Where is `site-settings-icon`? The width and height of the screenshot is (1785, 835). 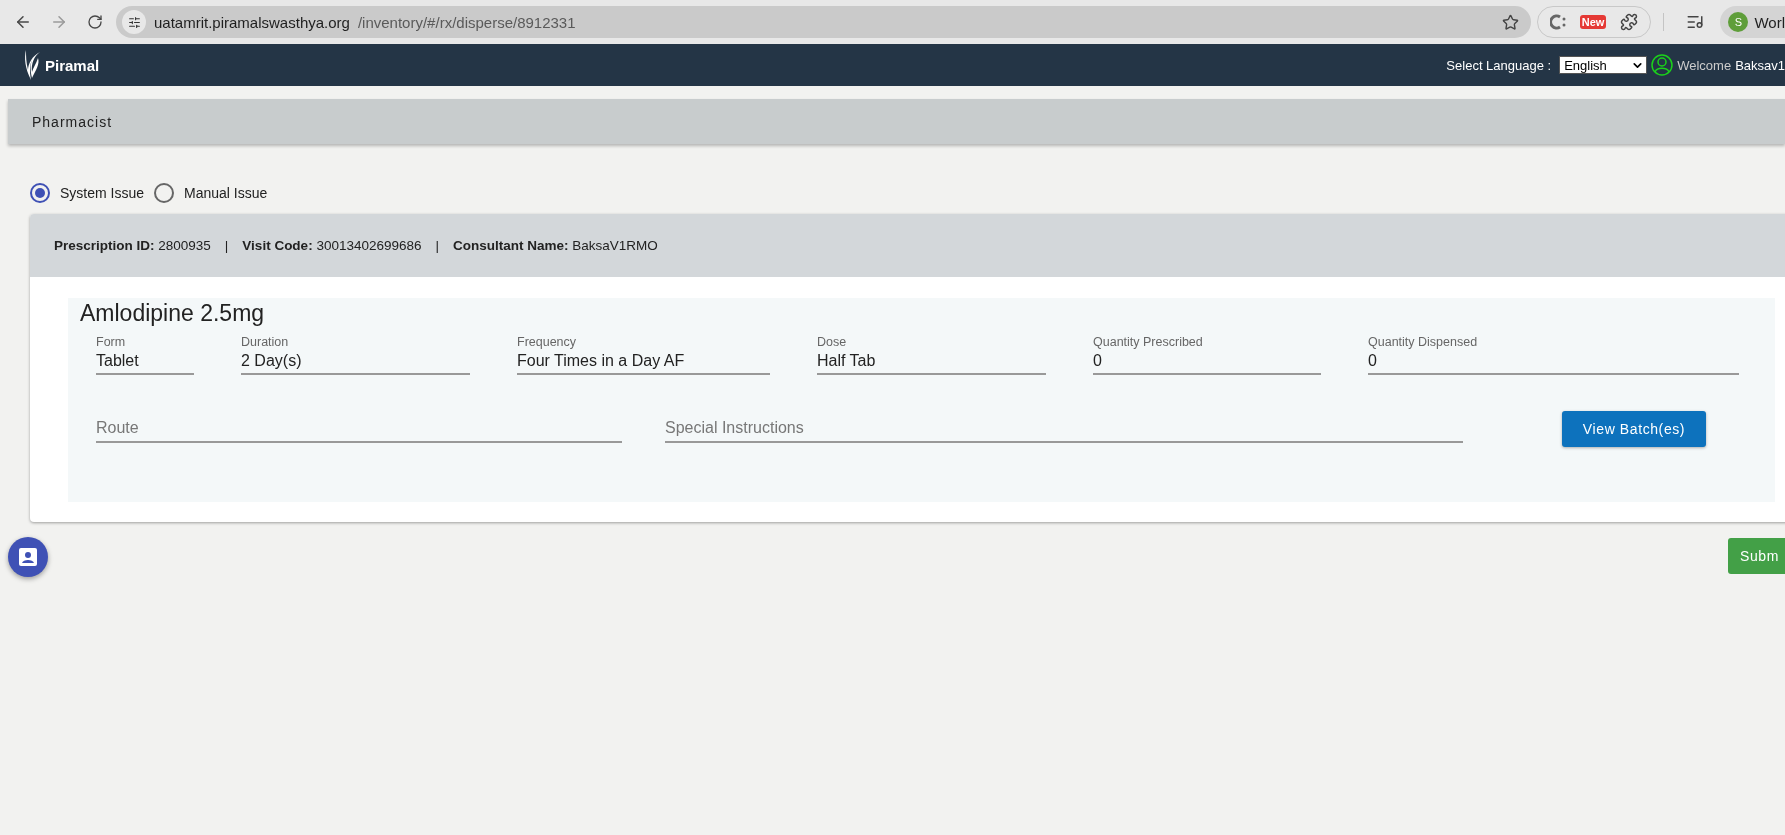 site-settings-icon is located at coordinates (134, 22).